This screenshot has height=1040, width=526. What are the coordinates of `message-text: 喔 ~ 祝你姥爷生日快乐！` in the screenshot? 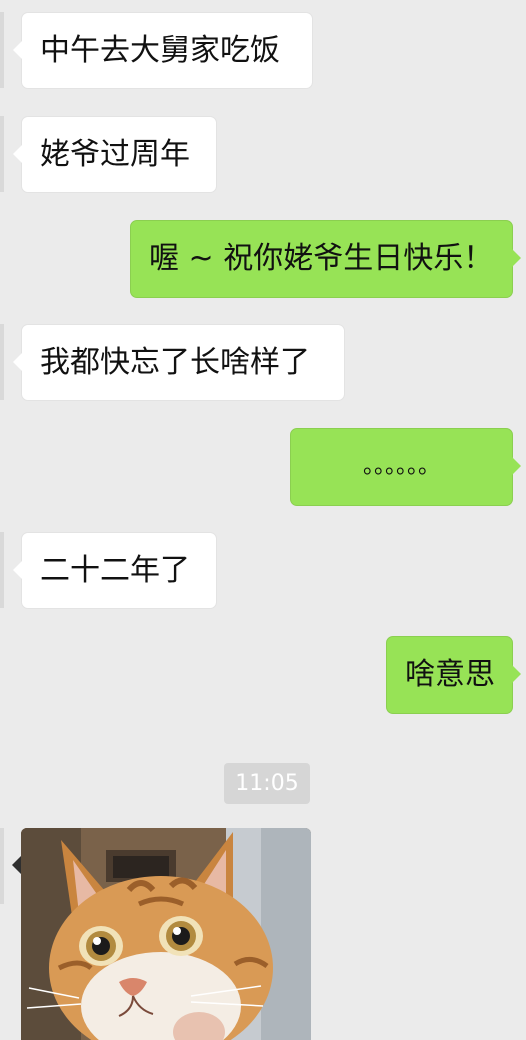 It's located at (321, 258).